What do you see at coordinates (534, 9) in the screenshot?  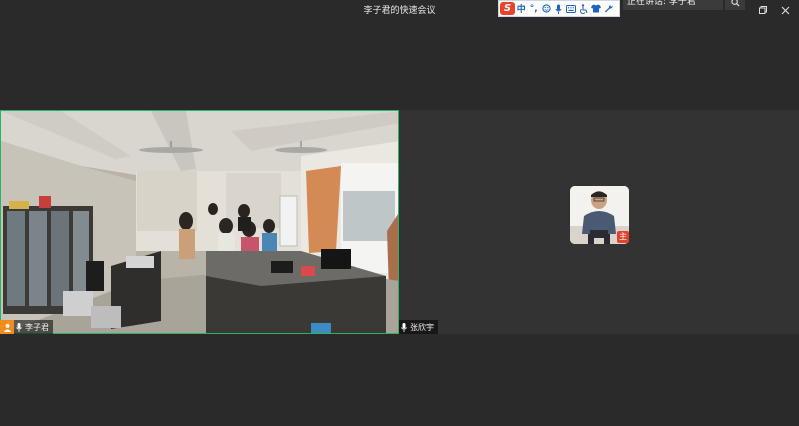 I see `ime-punctuation-button: °,` at bounding box center [534, 9].